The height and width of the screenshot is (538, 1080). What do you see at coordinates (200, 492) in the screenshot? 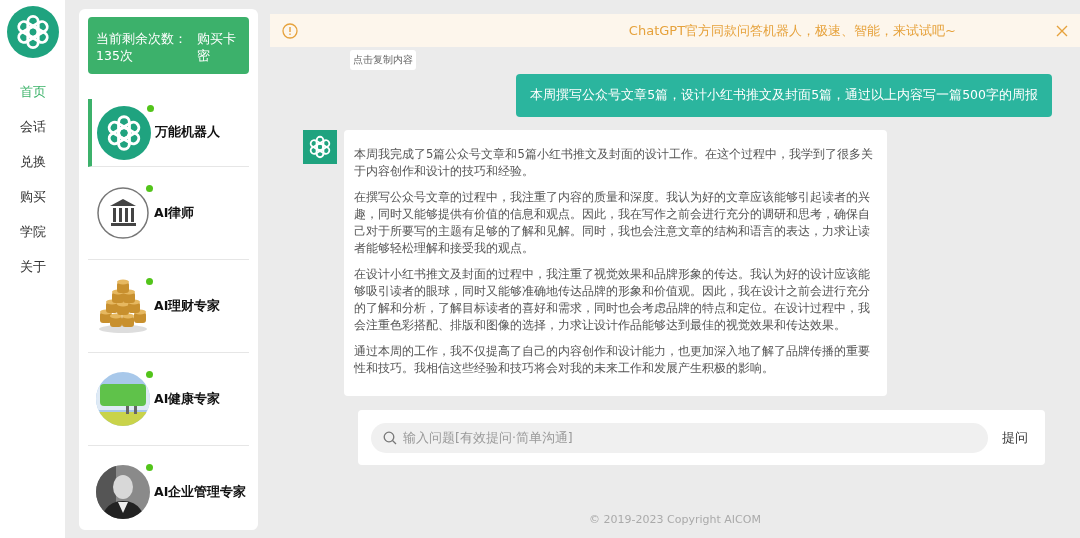
I see `bot-name: AI企业管理专家` at bounding box center [200, 492].